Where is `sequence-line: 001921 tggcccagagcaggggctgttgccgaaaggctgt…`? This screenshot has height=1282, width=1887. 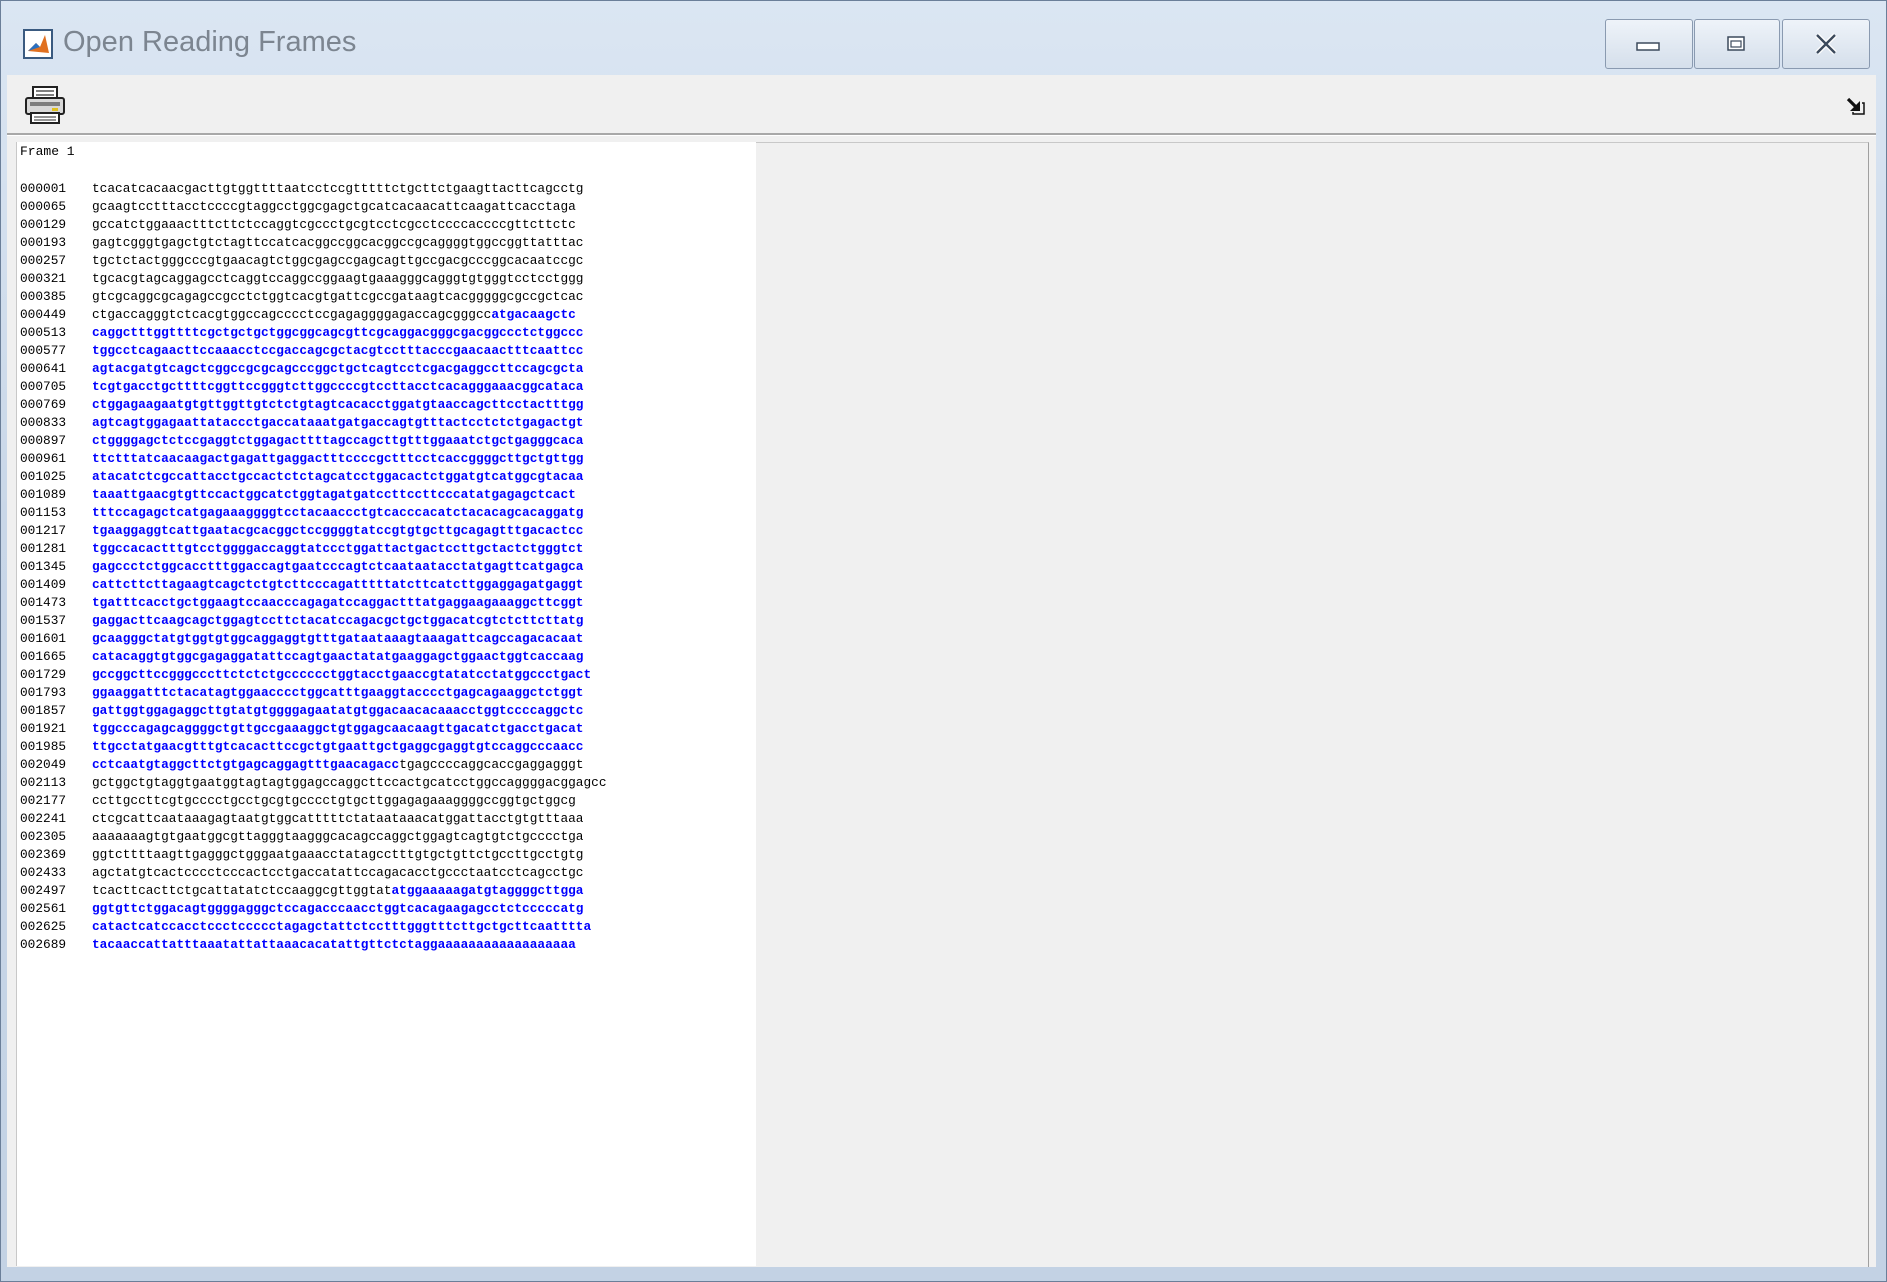 sequence-line: 001921 tggcccagagcaggggctgttgccgaaaggctgt… is located at coordinates (313, 729).